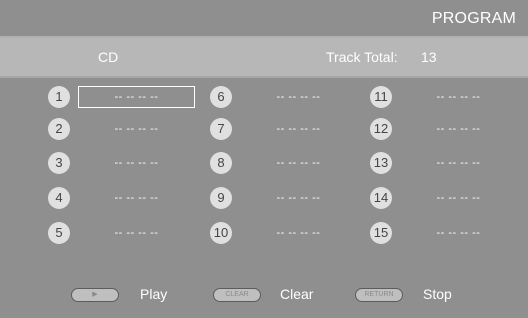 The width and height of the screenshot is (528, 318). I want to click on slot-number-badge: 9, so click(221, 198).